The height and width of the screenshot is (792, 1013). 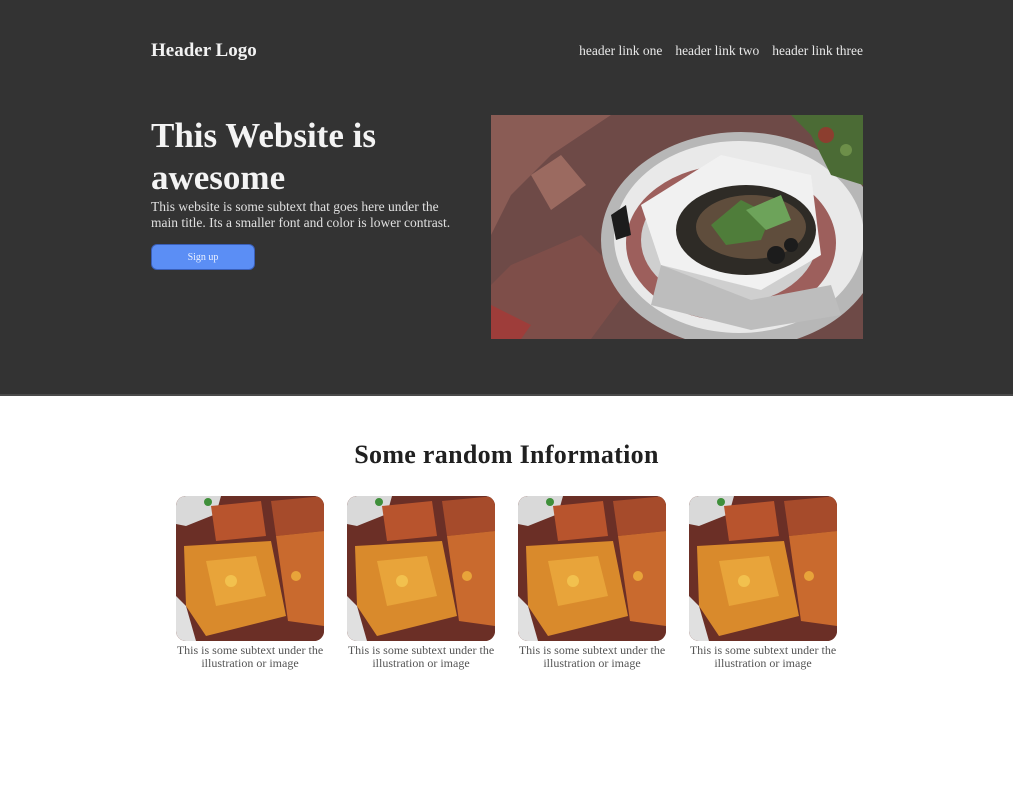 I want to click on section-title: Some random Information, so click(x=506, y=454).